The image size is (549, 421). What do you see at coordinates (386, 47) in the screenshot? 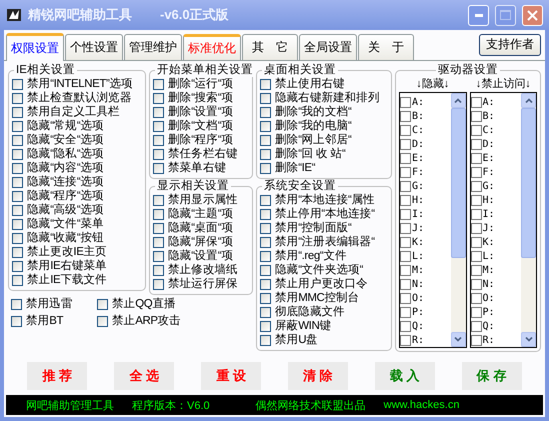
I see `tab: 关 于` at bounding box center [386, 47].